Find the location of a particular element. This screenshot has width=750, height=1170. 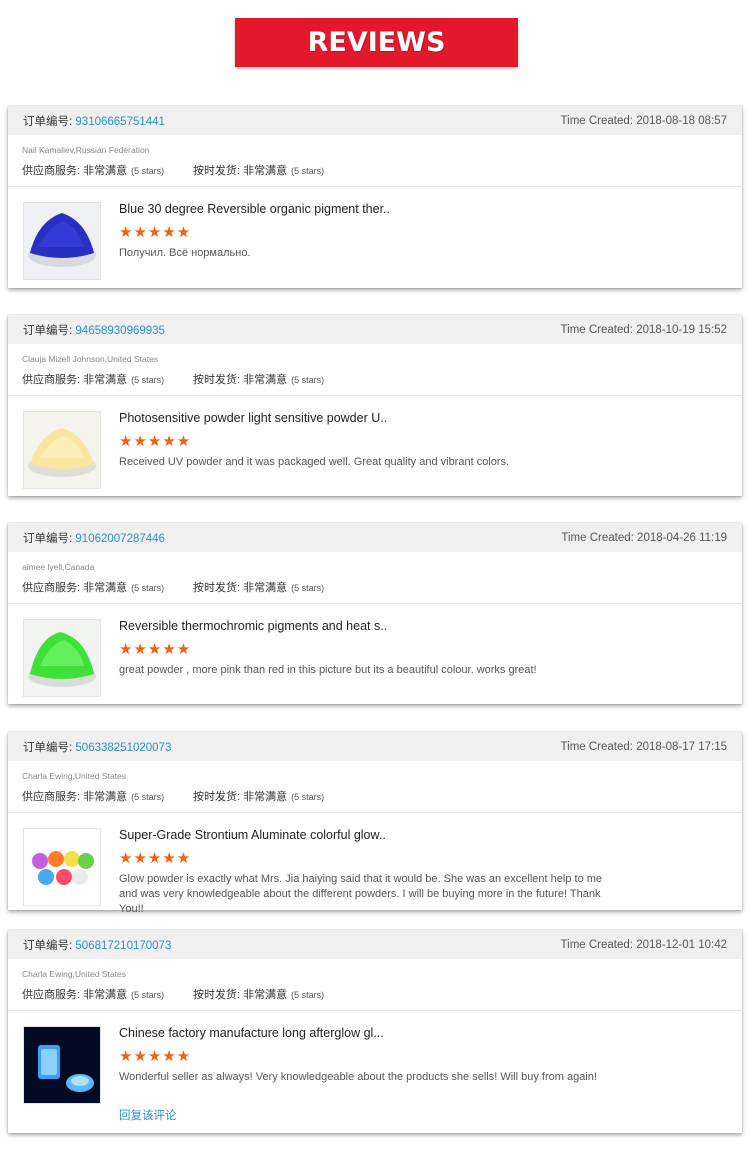

time-created: 2018-08-17 17:15 is located at coordinates (681, 746).